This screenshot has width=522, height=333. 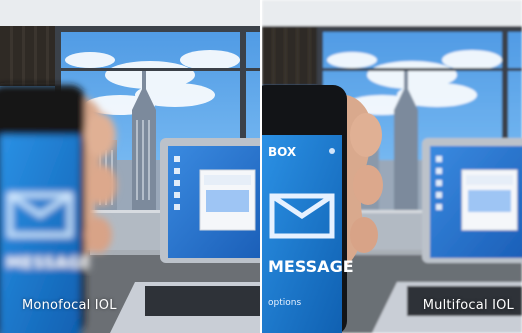 What do you see at coordinates (468, 305) in the screenshot?
I see `right-caption: Multifocal IOL` at bounding box center [468, 305].